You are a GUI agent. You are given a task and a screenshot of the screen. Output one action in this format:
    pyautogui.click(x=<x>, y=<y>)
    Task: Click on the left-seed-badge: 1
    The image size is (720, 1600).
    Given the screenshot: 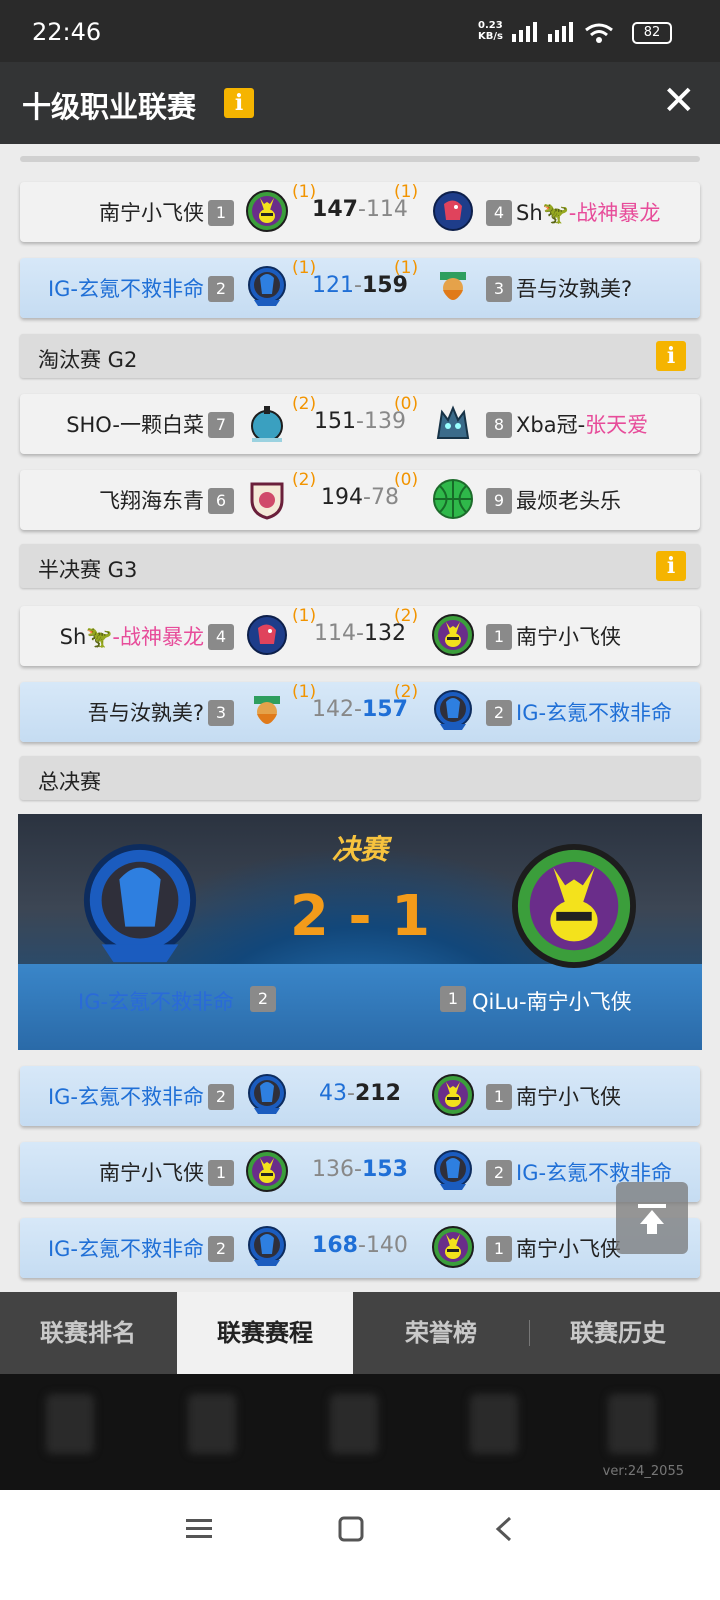 What is the action you would take?
    pyautogui.click(x=221, y=213)
    